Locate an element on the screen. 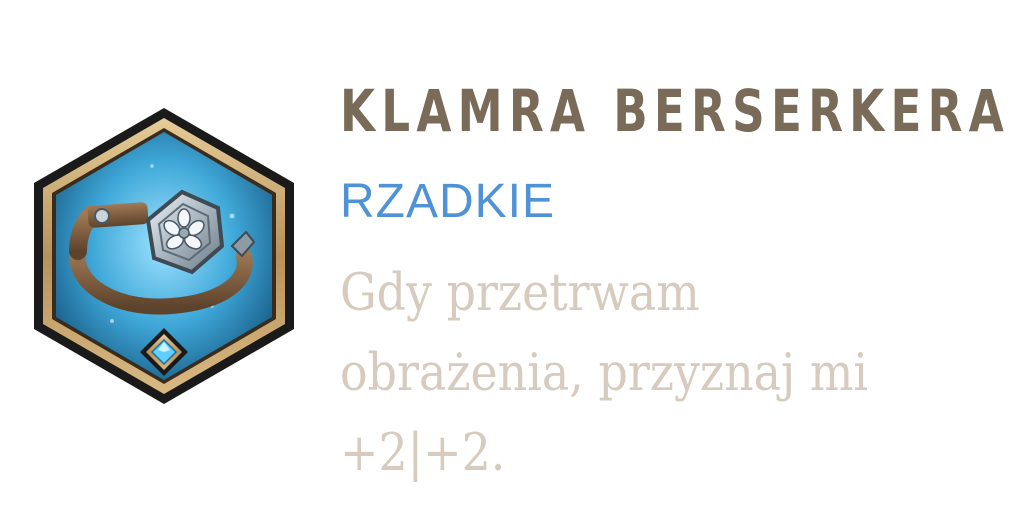  description-line: obrażenia, przyznaj mi is located at coordinates (604, 373).